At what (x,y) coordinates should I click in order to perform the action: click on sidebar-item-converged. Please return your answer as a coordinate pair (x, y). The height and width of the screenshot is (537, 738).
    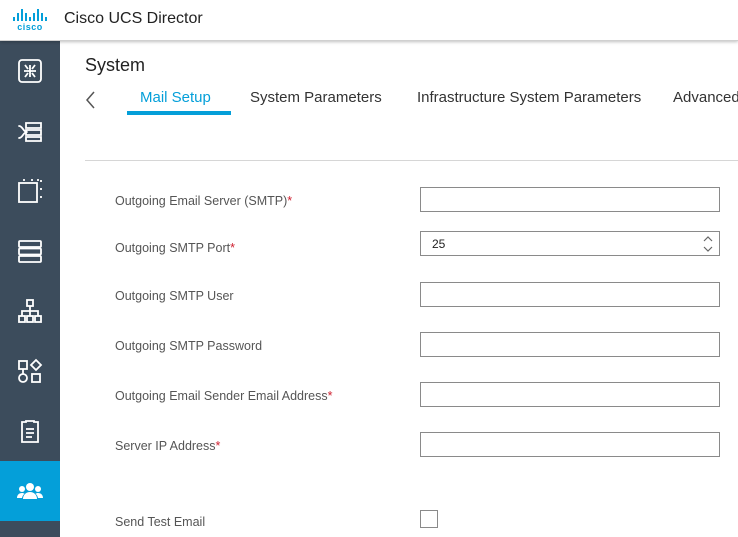
    Looking at the image, I should click on (30, 131).